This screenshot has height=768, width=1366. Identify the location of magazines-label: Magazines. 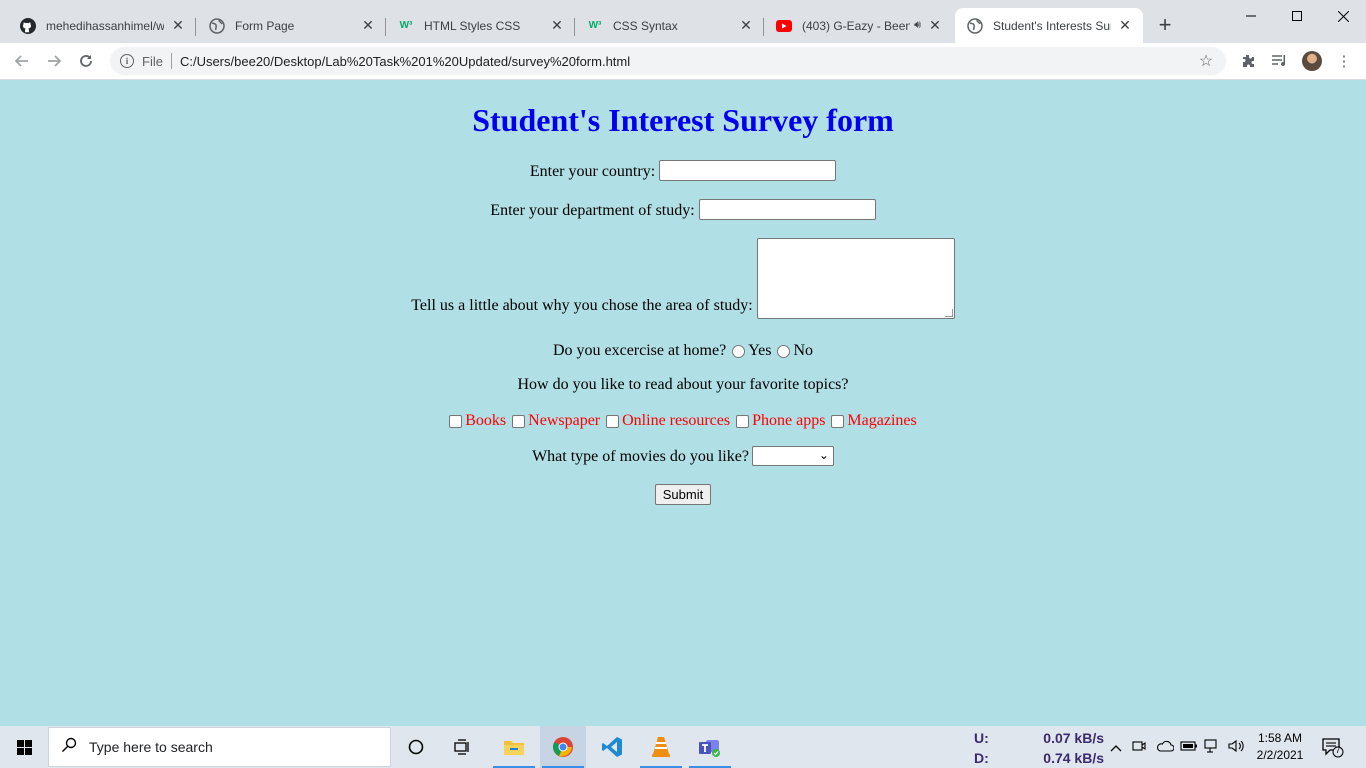
(881, 421).